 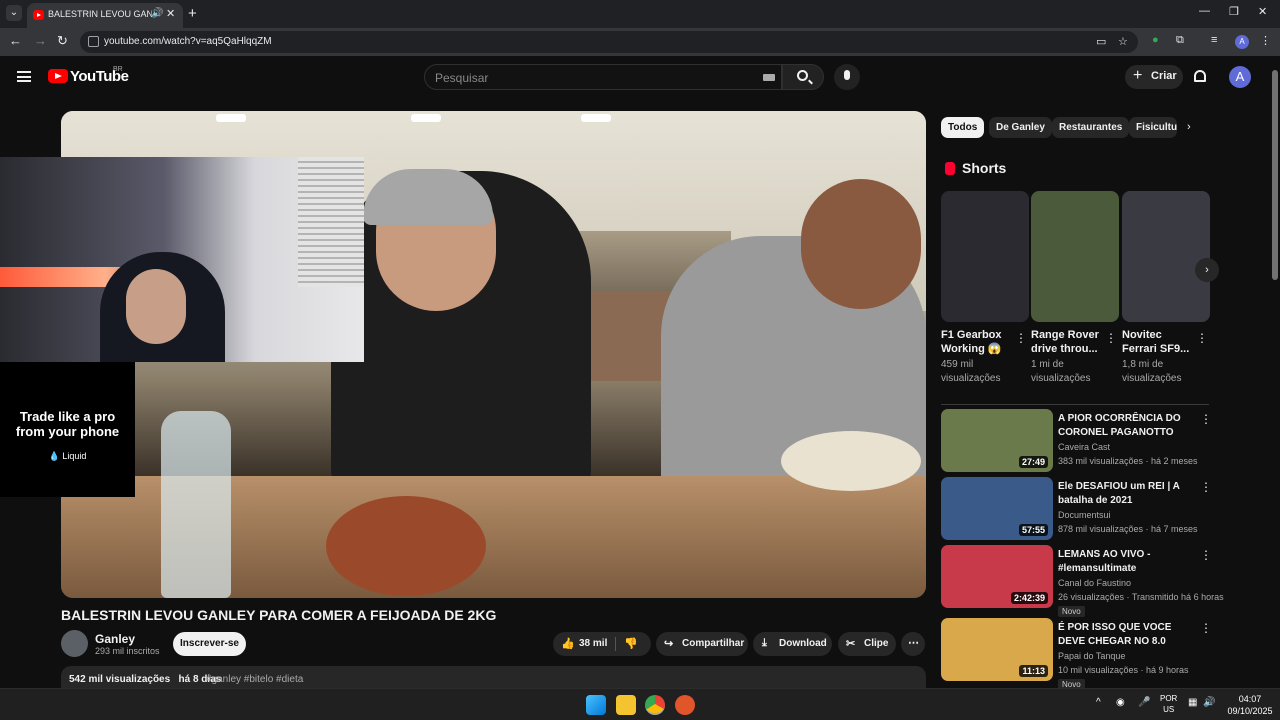 What do you see at coordinates (1153, 127) in the screenshot?
I see `chip-fisiculturismo: Fisiculturismo` at bounding box center [1153, 127].